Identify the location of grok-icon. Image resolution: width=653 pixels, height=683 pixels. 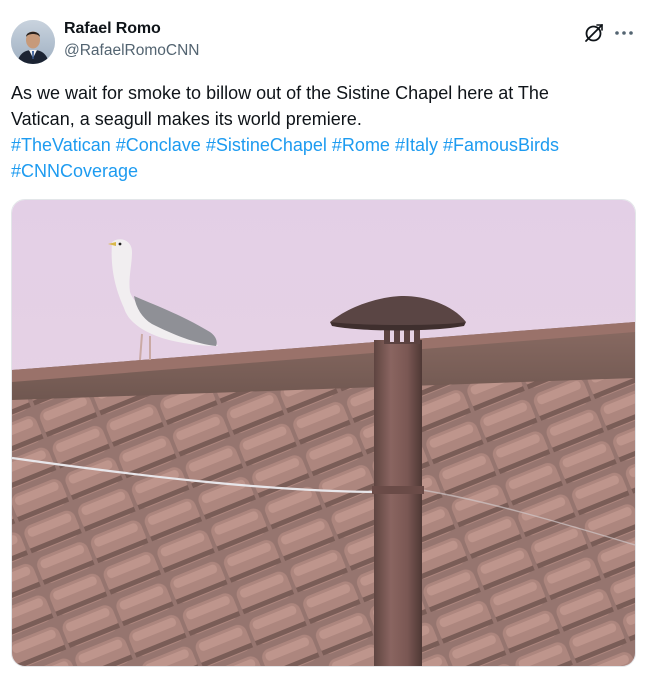
(594, 33).